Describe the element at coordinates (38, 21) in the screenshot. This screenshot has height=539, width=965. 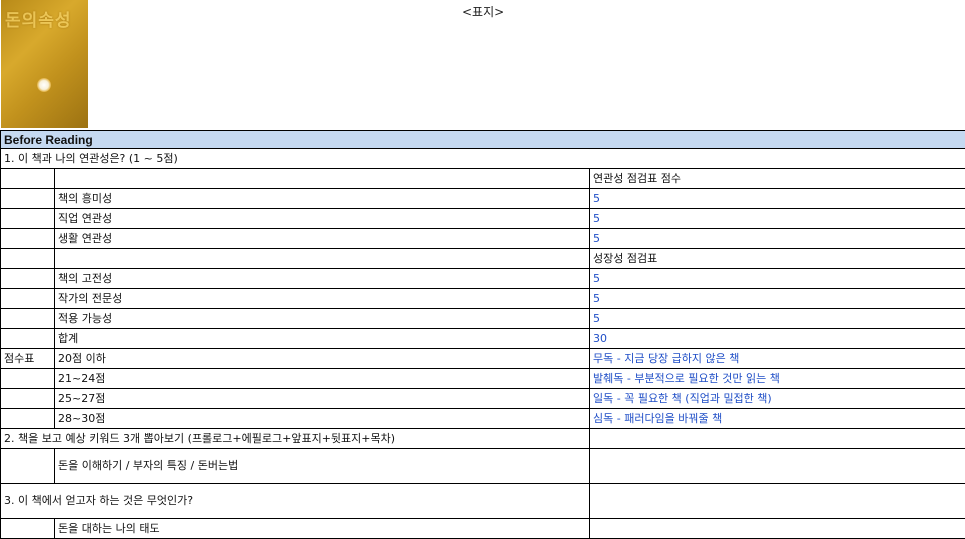
I see `cover-image-title: 돈의속성` at that location.